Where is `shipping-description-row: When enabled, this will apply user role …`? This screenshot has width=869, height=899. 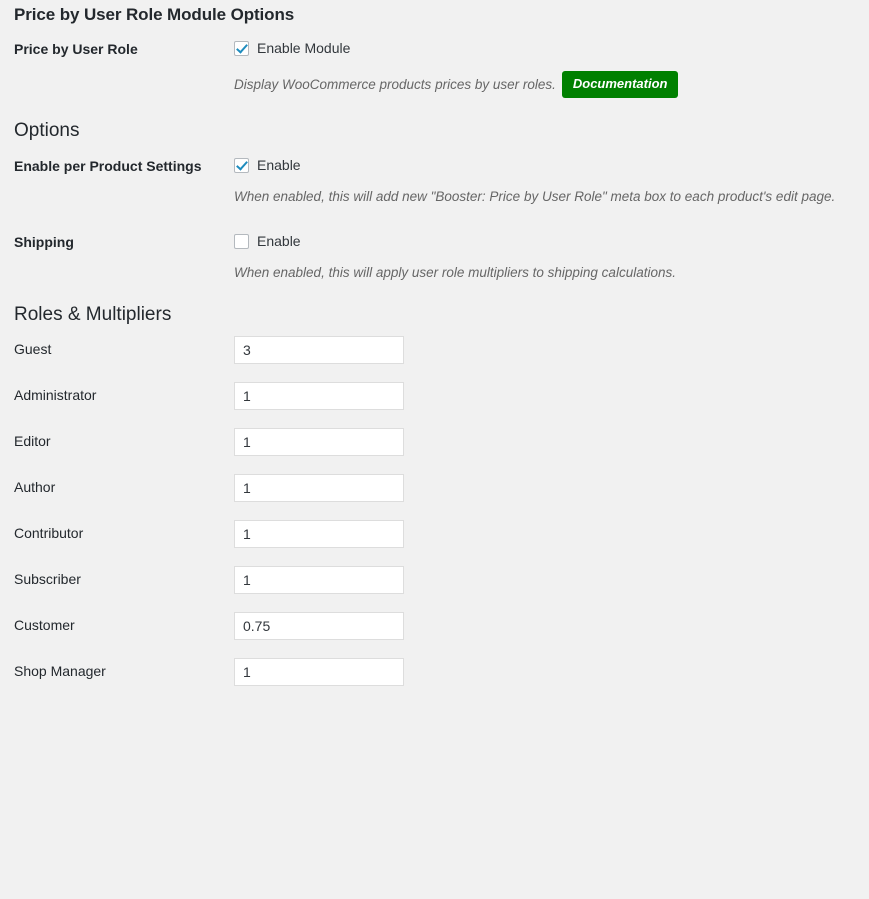
shipping-description-row: When enabled, this will apply user role … is located at coordinates (546, 273).